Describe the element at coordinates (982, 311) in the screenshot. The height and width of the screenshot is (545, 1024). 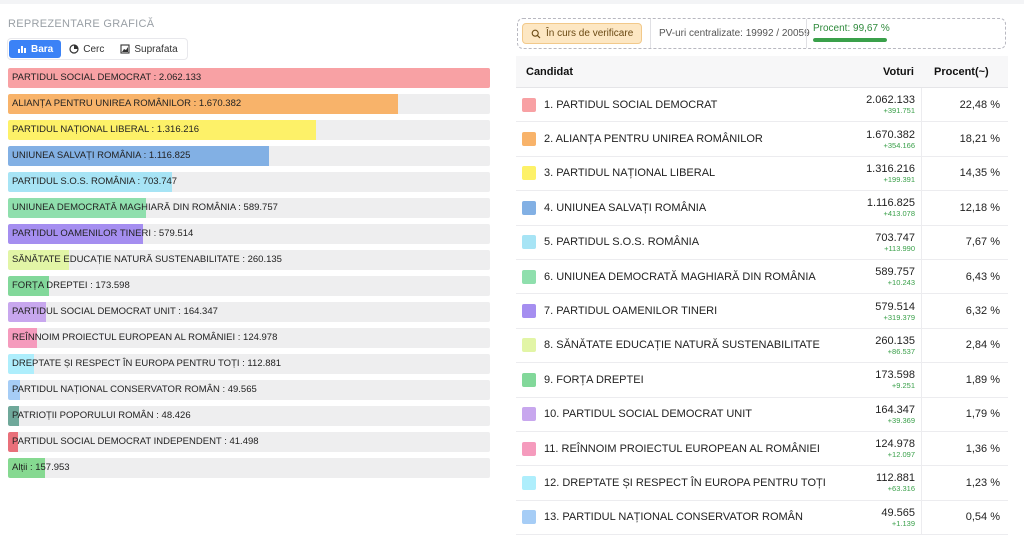
I see `percent-value: 6,32 %` at that location.